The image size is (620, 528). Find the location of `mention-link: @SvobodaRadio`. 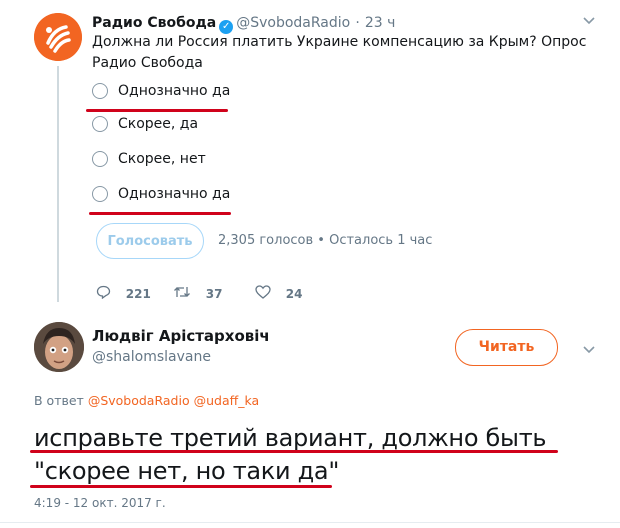

mention-link: @SvobodaRadio is located at coordinates (139, 400).